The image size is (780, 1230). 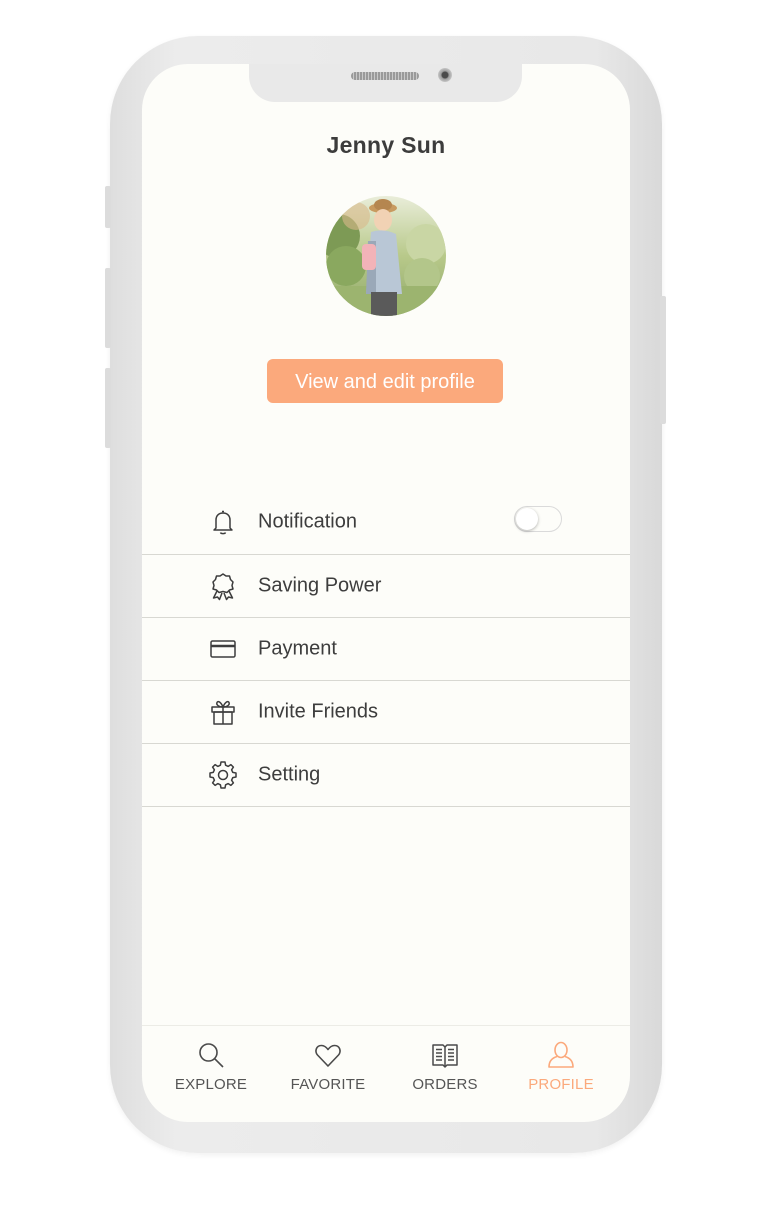 What do you see at coordinates (307, 521) in the screenshot?
I see `menu-item-label: Notification` at bounding box center [307, 521].